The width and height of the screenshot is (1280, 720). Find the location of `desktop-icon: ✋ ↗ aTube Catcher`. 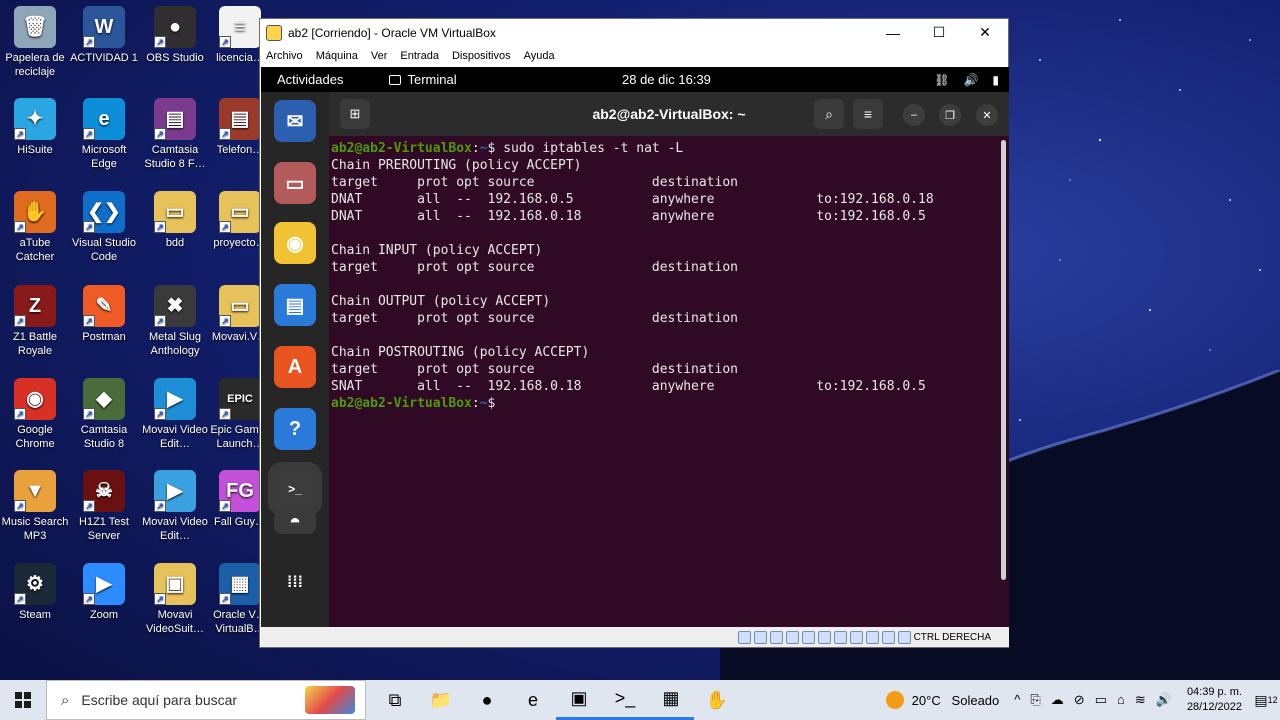

desktop-icon: ✋ ↗ aTube Catcher is located at coordinates (35, 227).